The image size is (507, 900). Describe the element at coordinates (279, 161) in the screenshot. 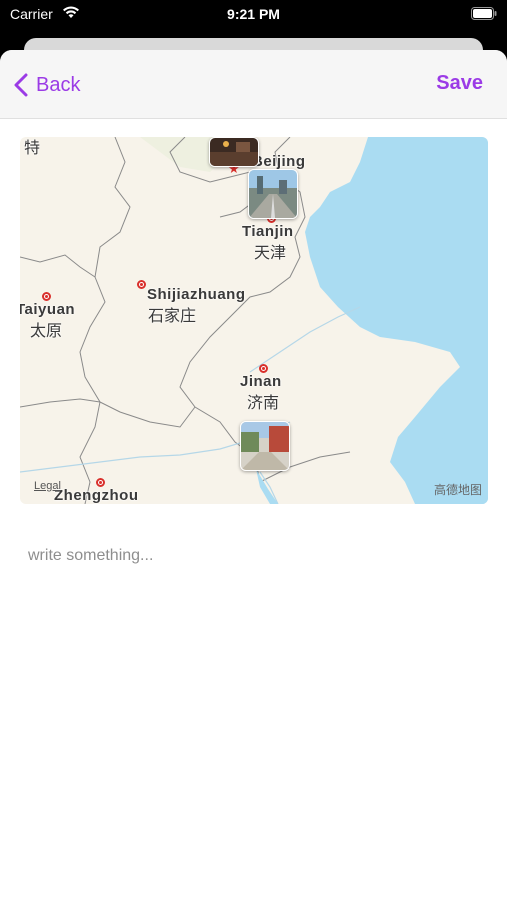

I see `city-label-beijing: Beijing` at that location.